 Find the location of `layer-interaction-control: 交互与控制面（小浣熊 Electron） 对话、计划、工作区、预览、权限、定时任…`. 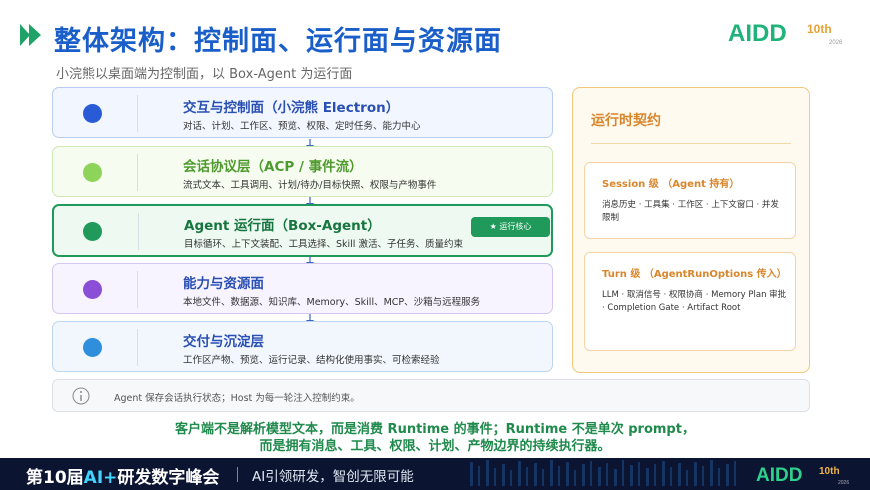

layer-interaction-control: 交互与控制面（小浣熊 Electron） 对话、计划、工作区、预览、权限、定时任… is located at coordinates (302, 112).